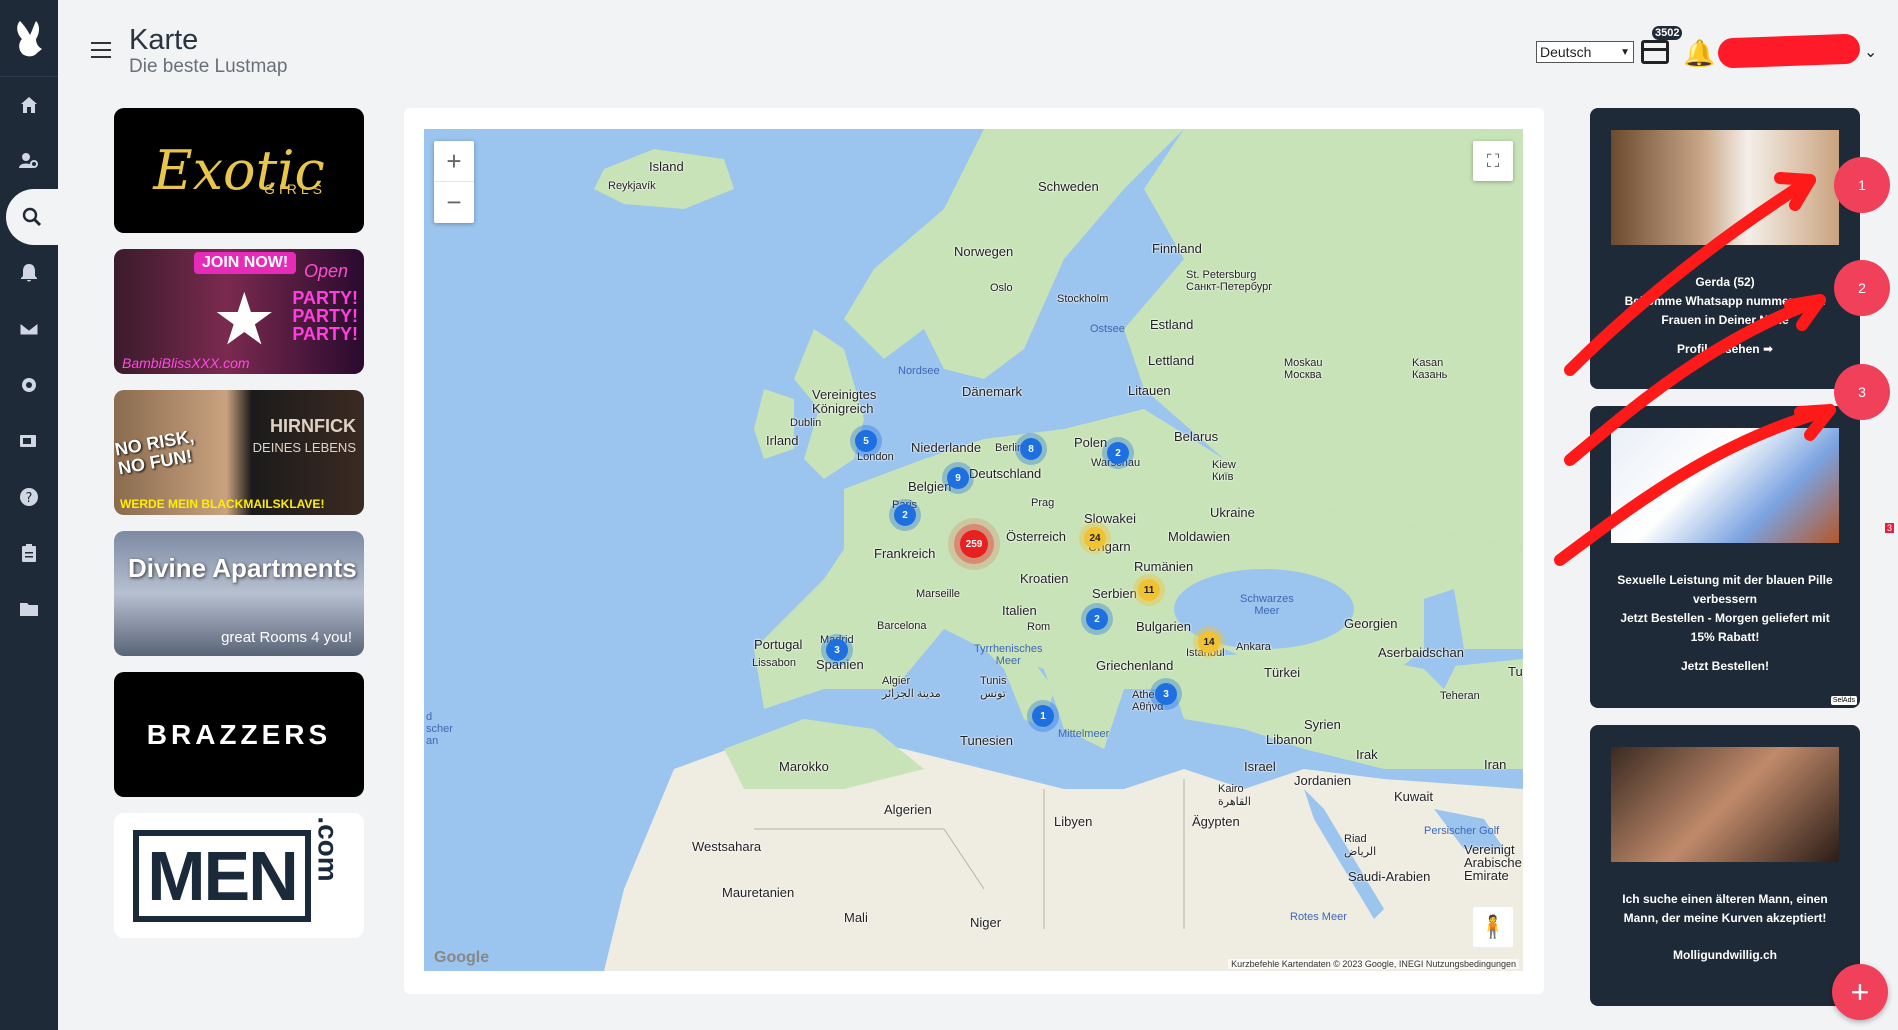 The width and height of the screenshot is (1898, 1030). I want to click on zoom-control: + −, so click(454, 182).